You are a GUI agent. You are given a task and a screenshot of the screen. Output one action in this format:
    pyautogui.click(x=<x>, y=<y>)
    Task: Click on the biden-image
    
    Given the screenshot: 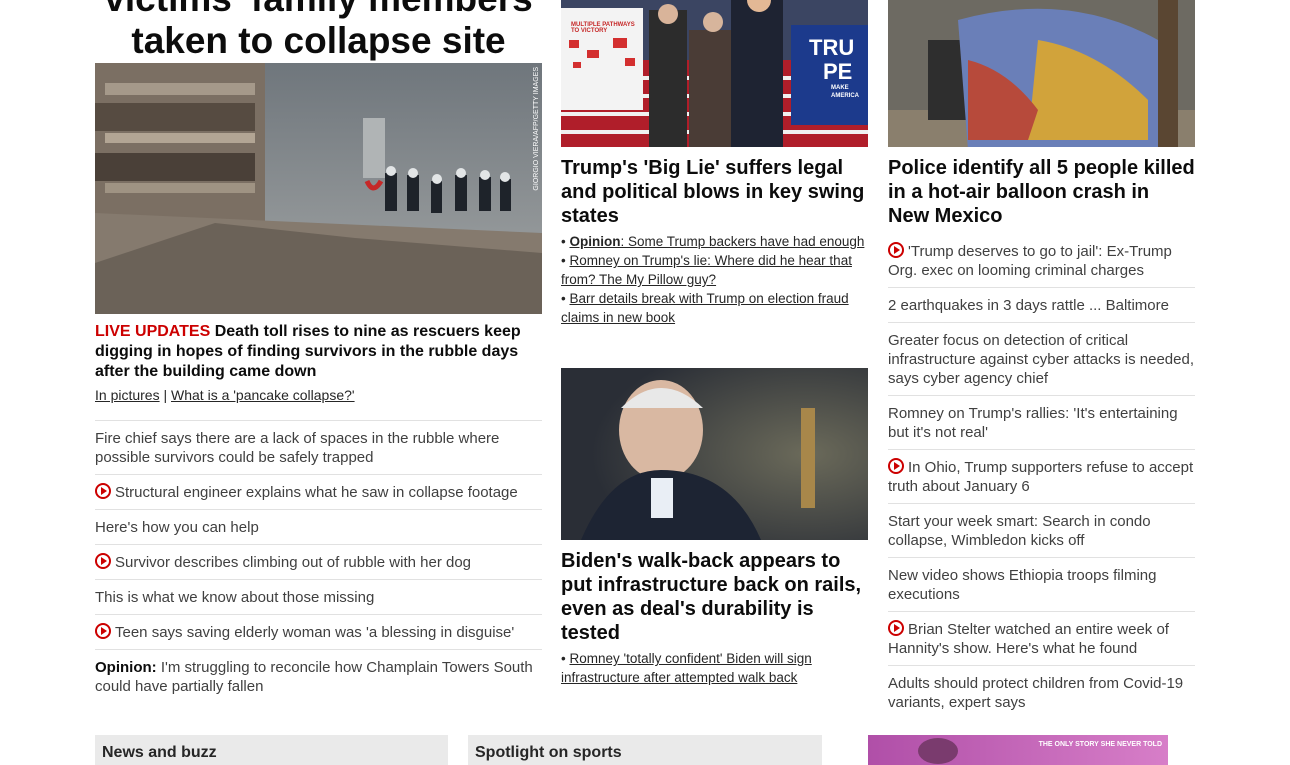 What is the action you would take?
    pyautogui.click(x=714, y=454)
    